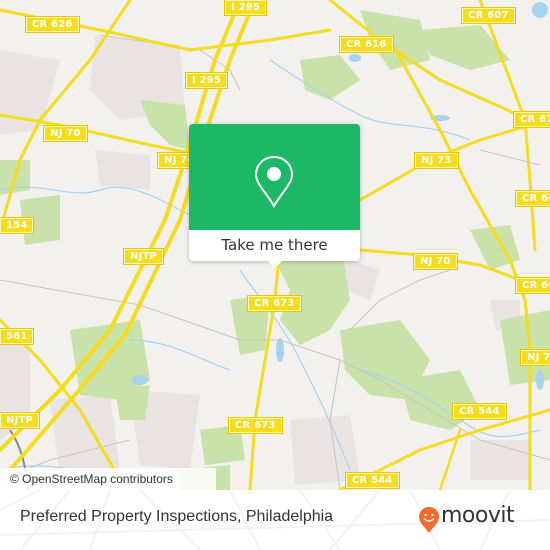 The image size is (550, 550). What do you see at coordinates (429, 520) in the screenshot?
I see `moovit-smiley-pin-icon` at bounding box center [429, 520].